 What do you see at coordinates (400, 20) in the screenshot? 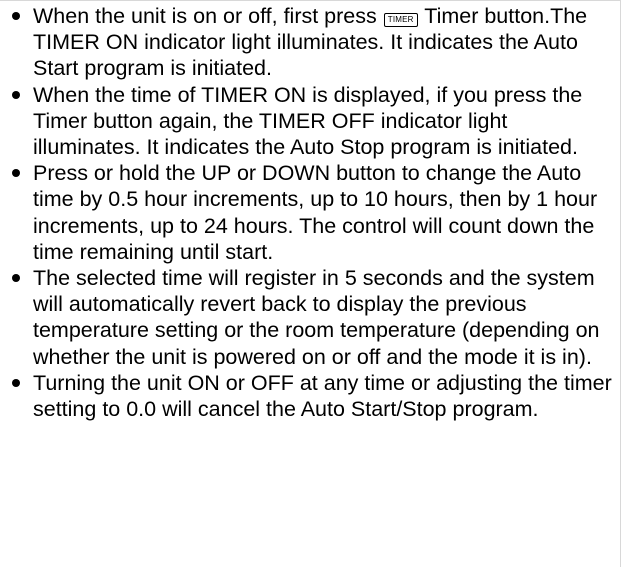
I see `timer-button-icon: TIMER` at bounding box center [400, 20].